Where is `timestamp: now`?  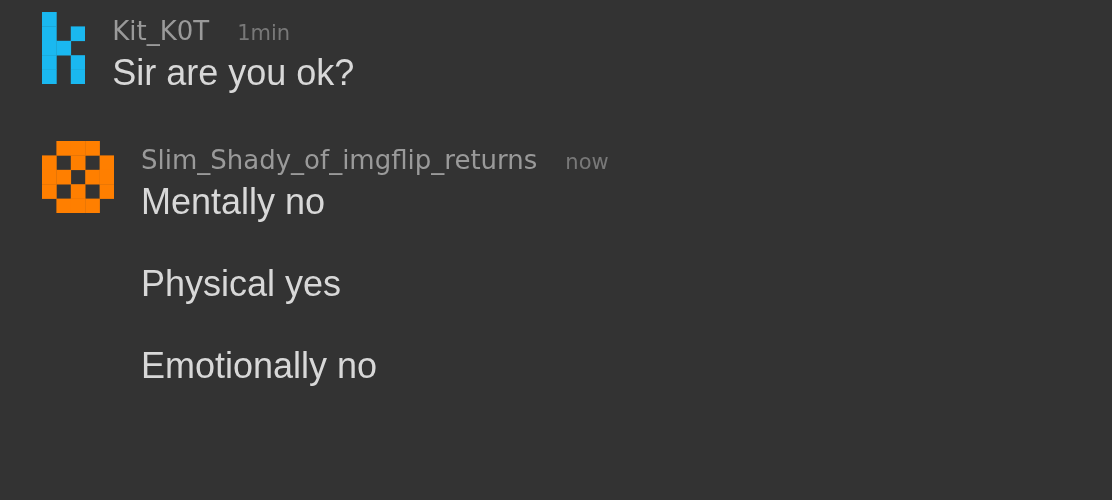
timestamp: now is located at coordinates (587, 162).